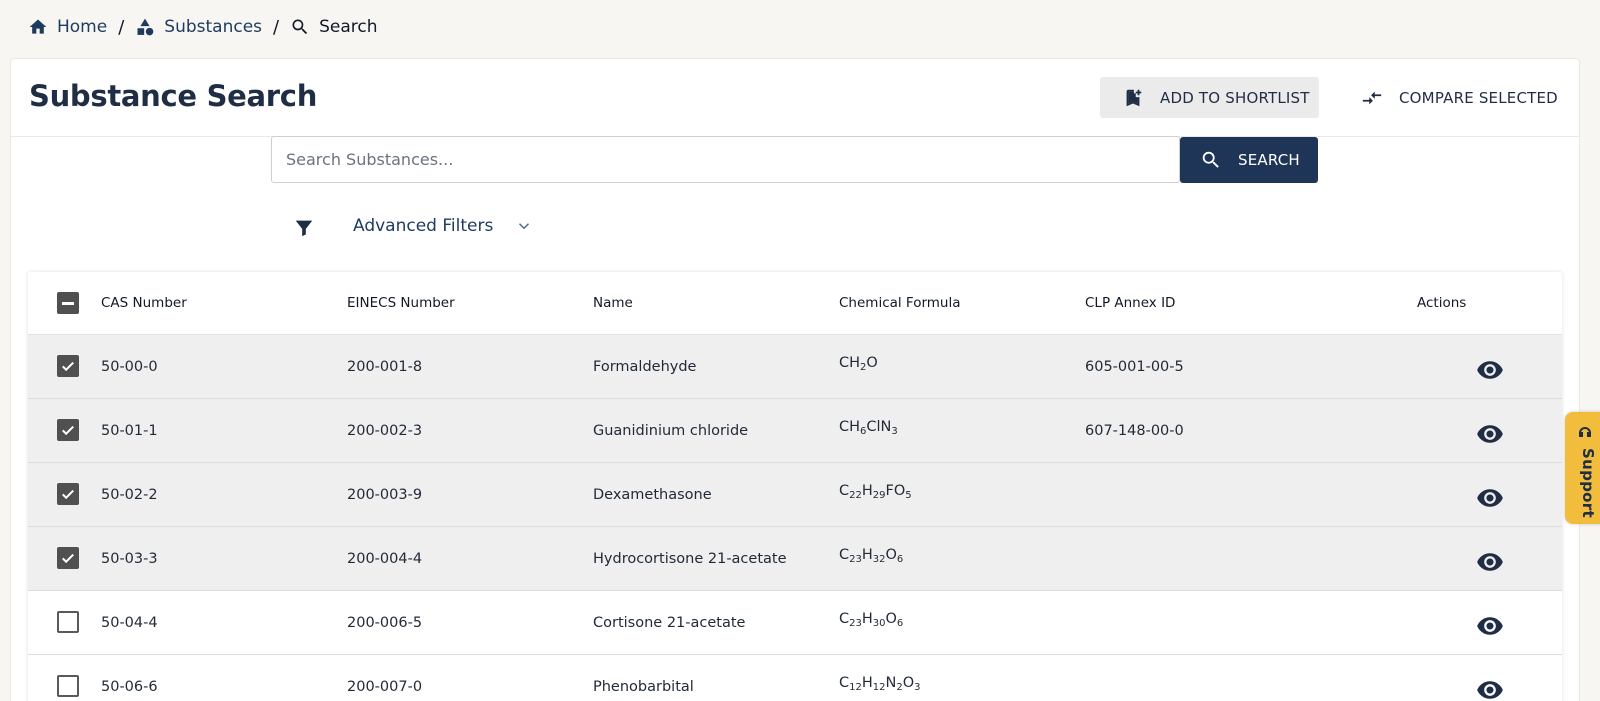 This screenshot has height=701, width=1600. I want to click on breadcrumb: Home / Substances / Search, so click(203, 27).